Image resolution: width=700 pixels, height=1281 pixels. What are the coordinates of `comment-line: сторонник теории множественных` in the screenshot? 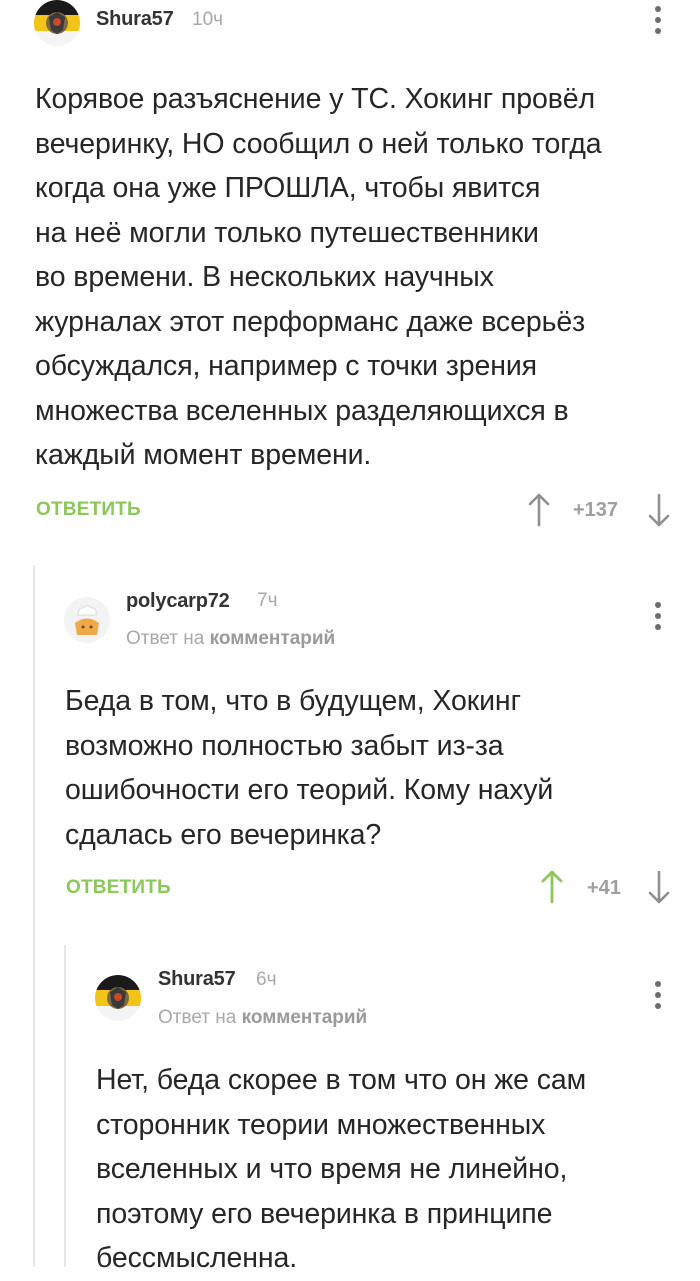 It's located at (321, 1124).